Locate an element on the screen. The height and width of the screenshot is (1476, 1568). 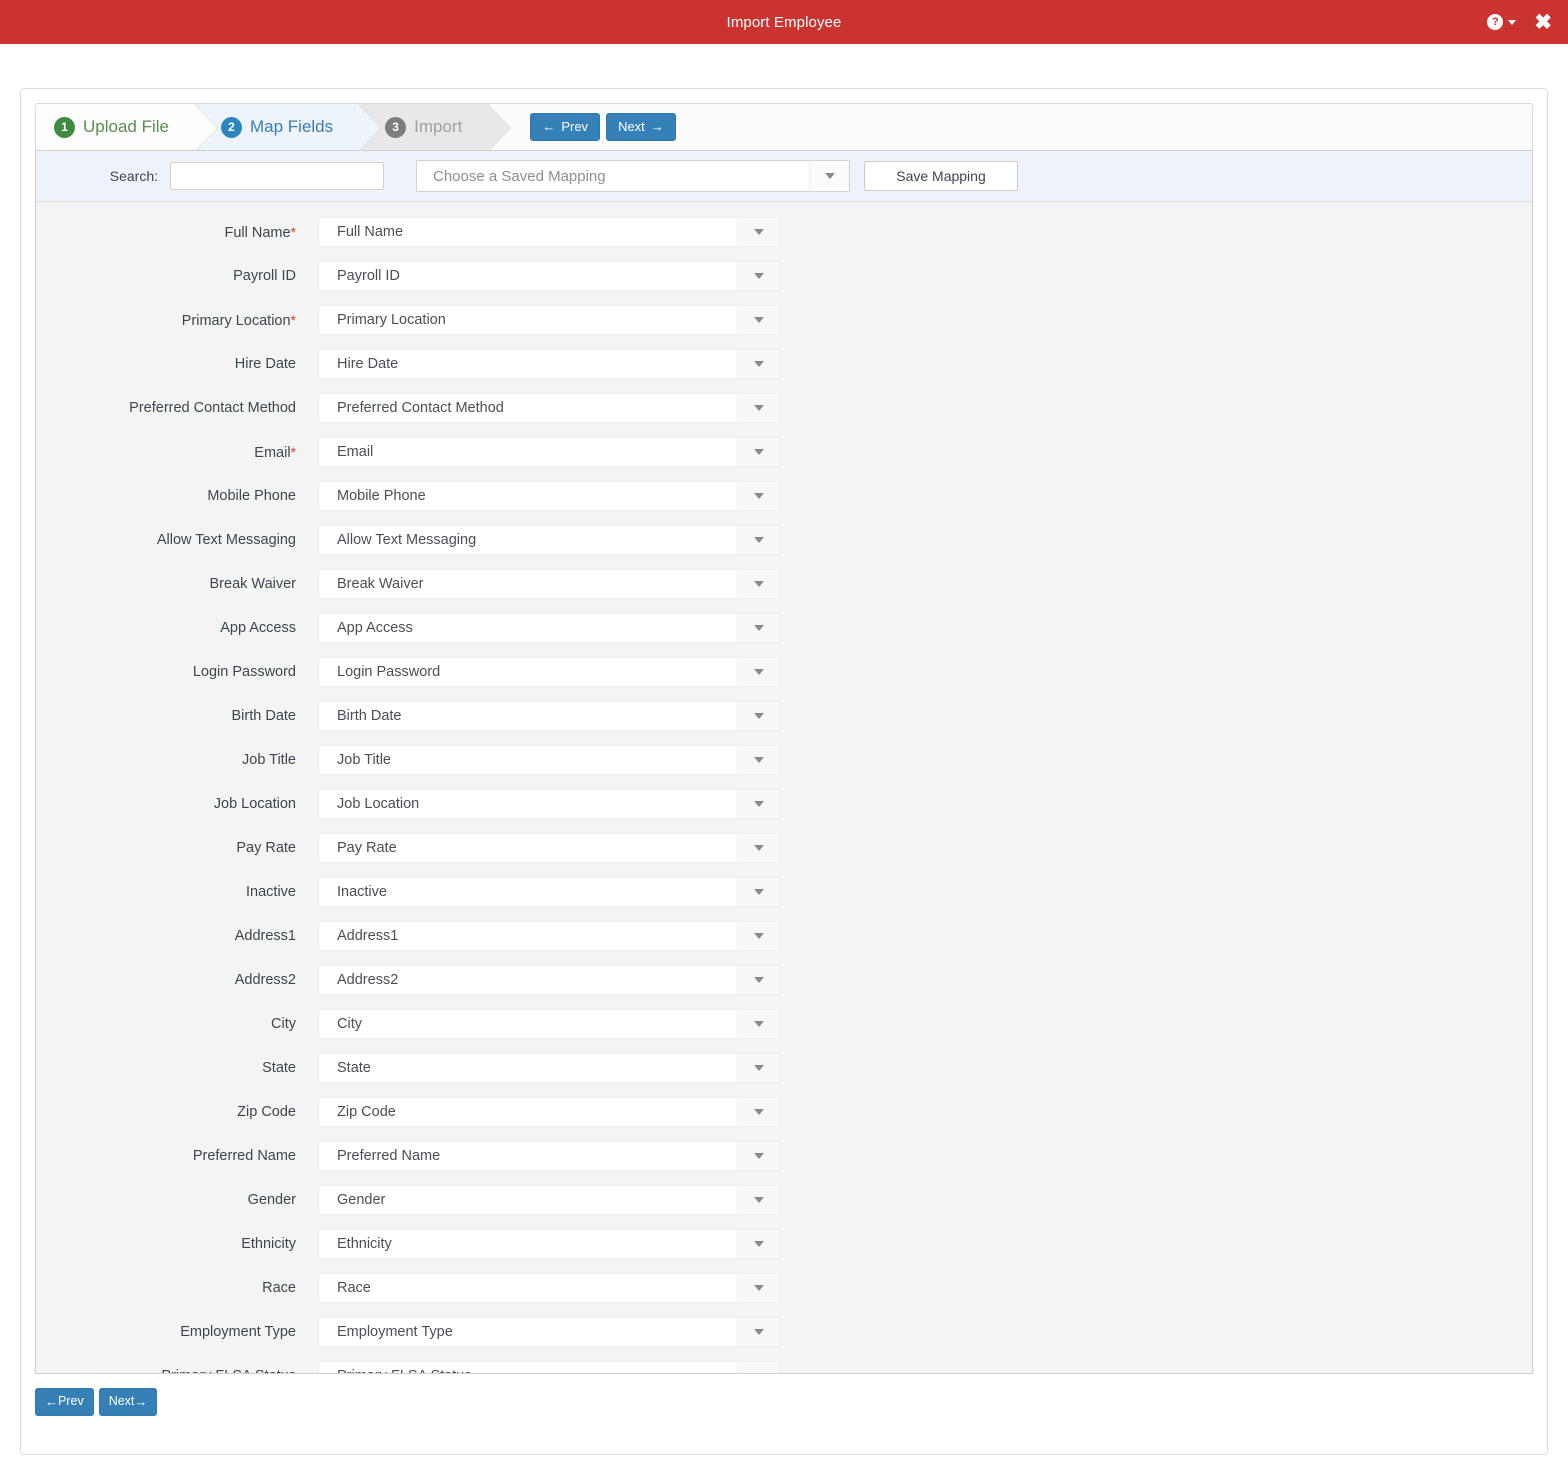
field-label: Full Name* is located at coordinates (177, 232).